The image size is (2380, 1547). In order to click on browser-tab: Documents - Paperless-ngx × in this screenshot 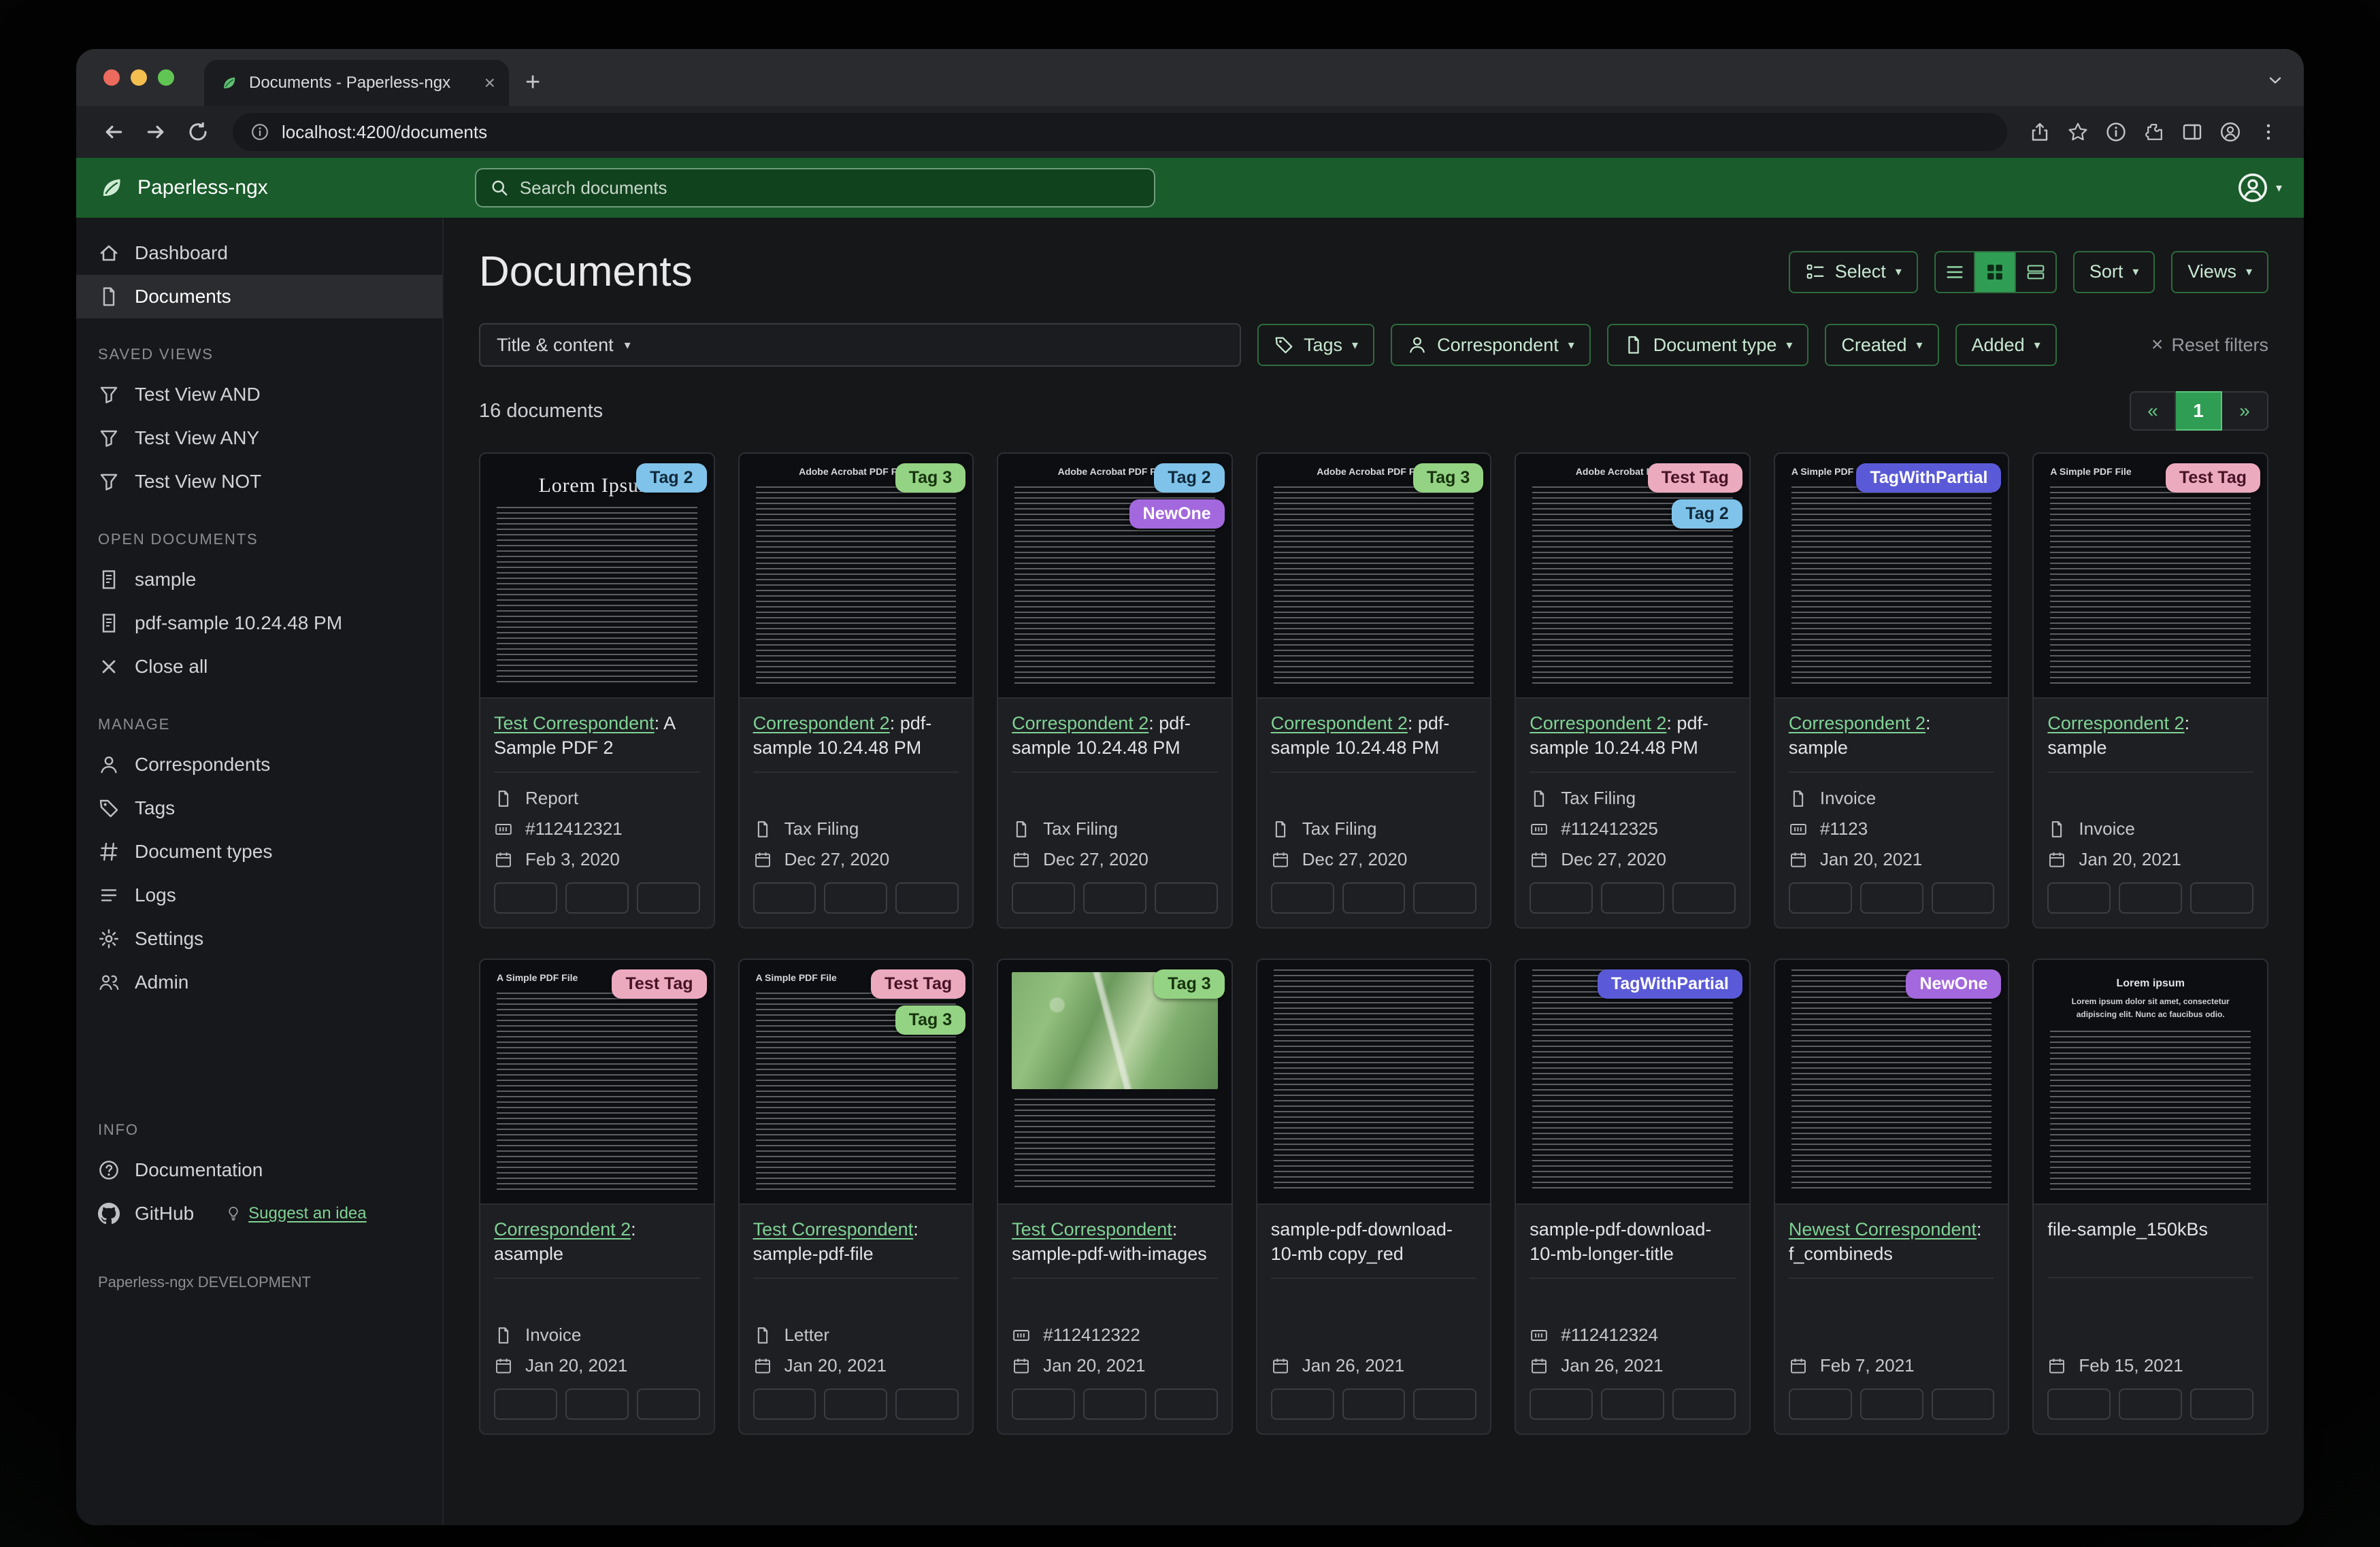, I will do `click(356, 83)`.